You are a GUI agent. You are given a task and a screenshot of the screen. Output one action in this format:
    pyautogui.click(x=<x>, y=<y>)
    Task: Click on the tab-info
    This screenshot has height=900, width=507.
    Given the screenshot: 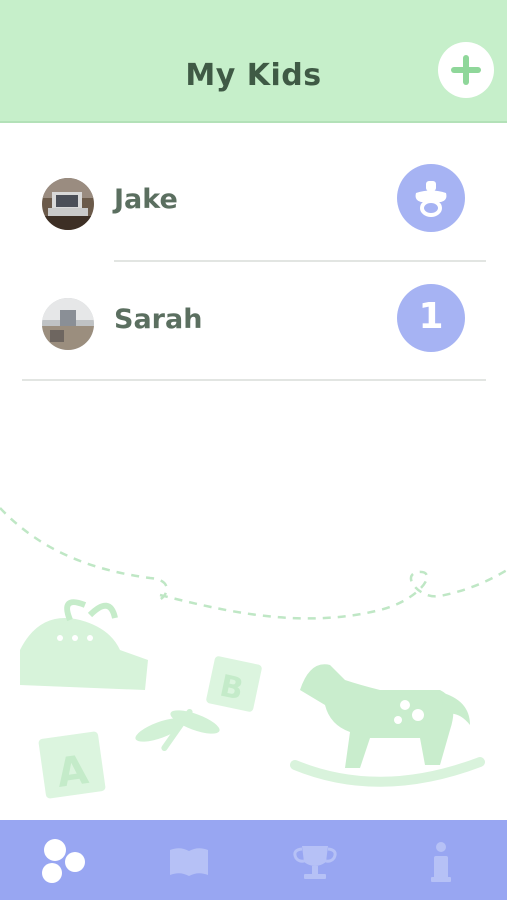 What is the action you would take?
    pyautogui.click(x=441, y=860)
    